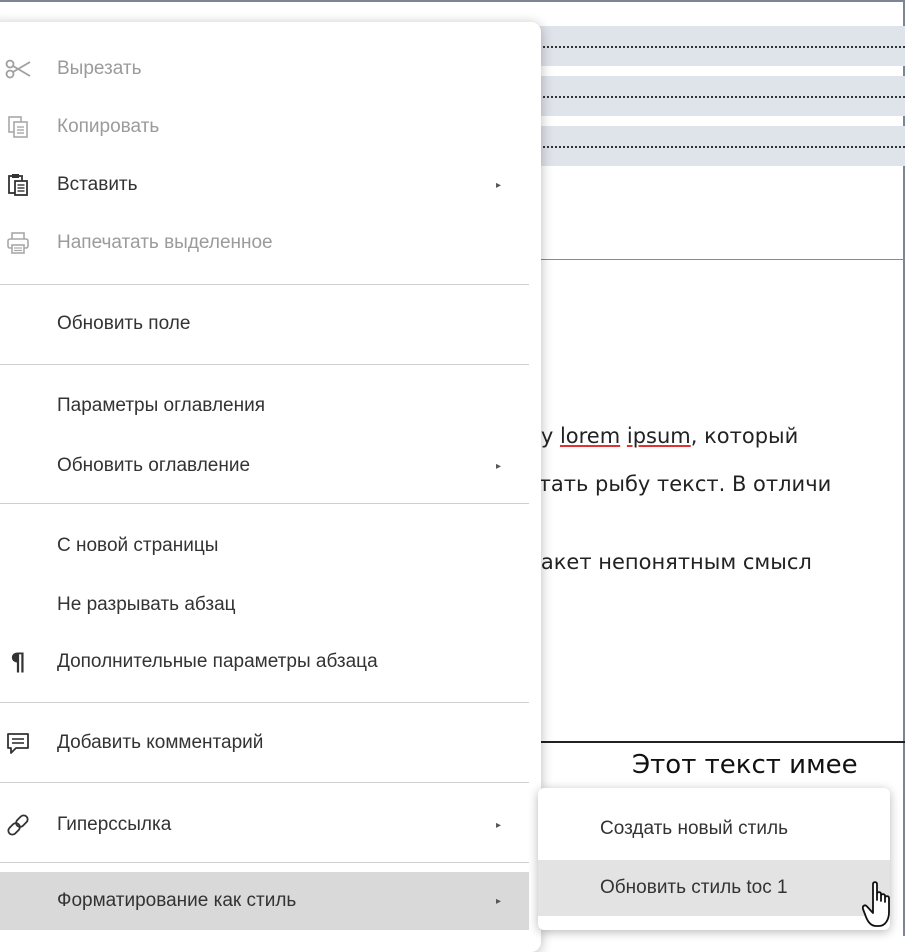  What do you see at coordinates (264, 127) in the screenshot?
I see `menu-item-copy: Копировать` at bounding box center [264, 127].